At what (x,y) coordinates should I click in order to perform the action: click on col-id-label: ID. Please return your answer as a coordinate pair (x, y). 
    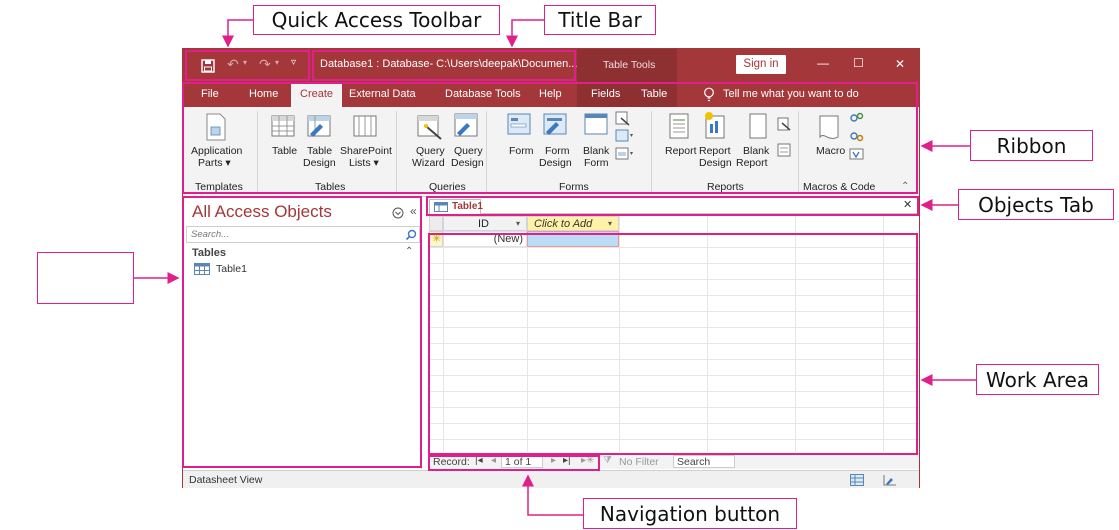
    Looking at the image, I should click on (483, 224).